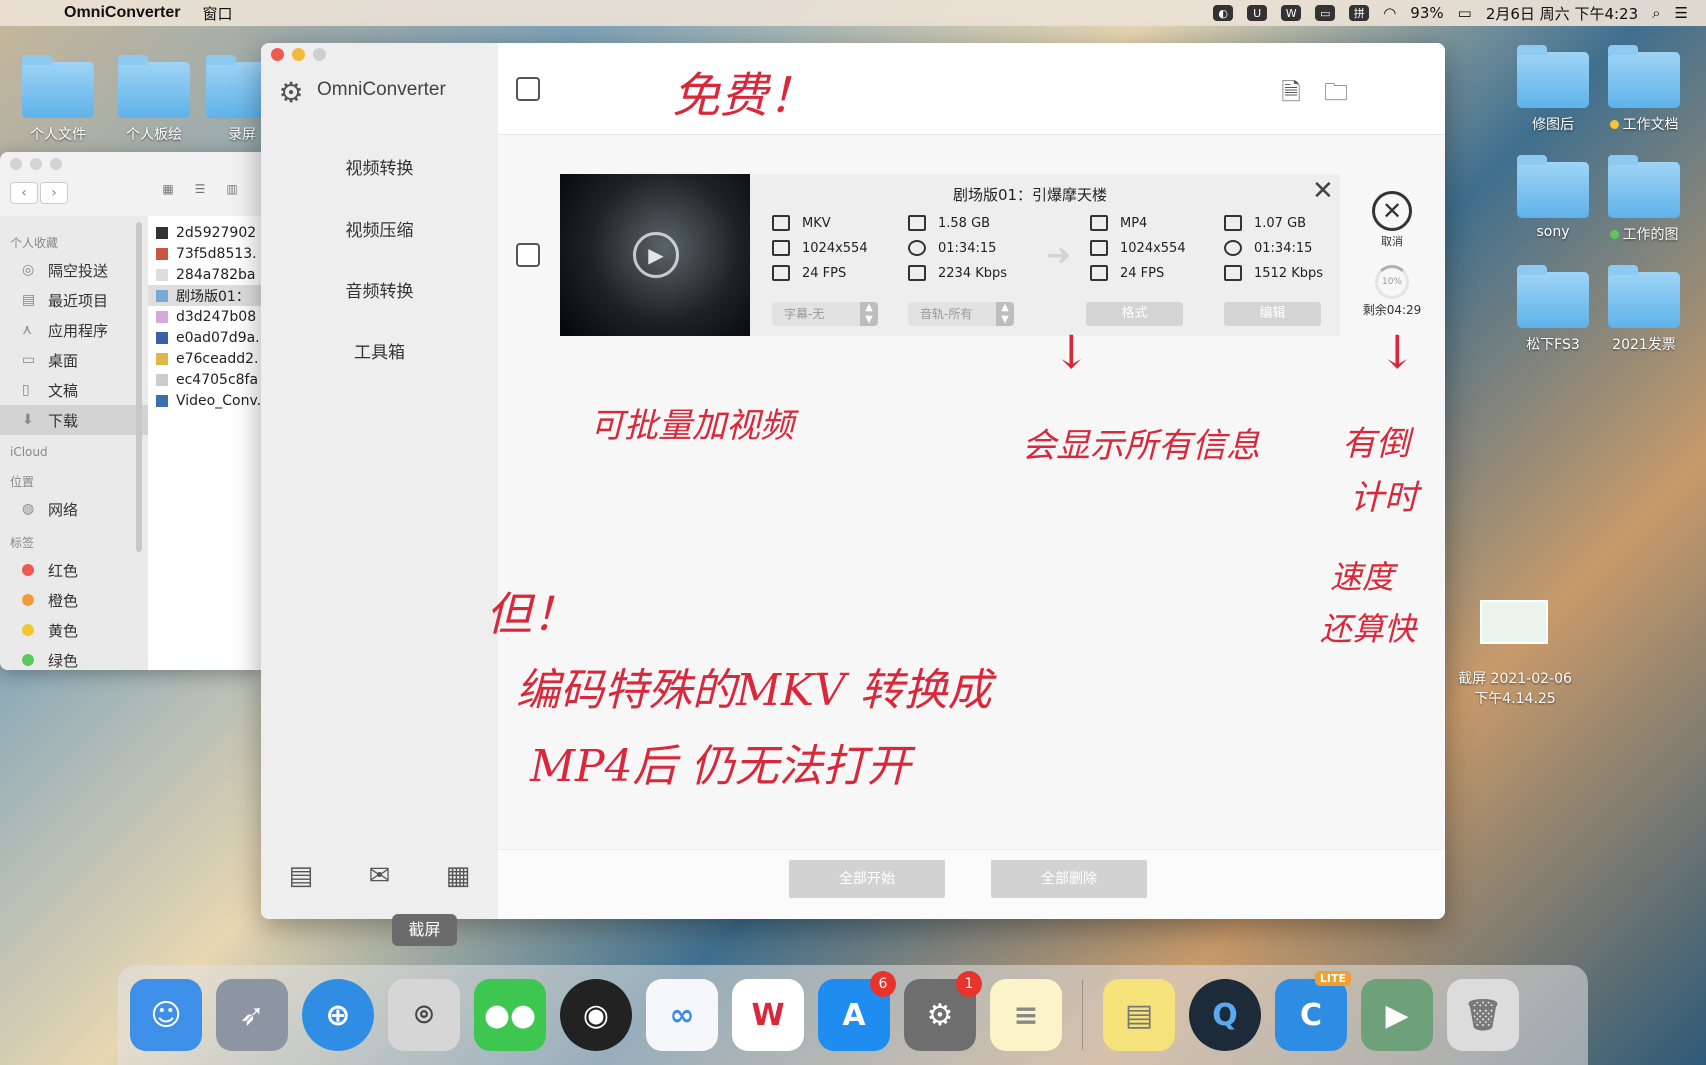 The height and width of the screenshot is (1065, 1706). Describe the element at coordinates (1336, 90) in the screenshot. I see `add-folder-icon: 🗀` at that location.